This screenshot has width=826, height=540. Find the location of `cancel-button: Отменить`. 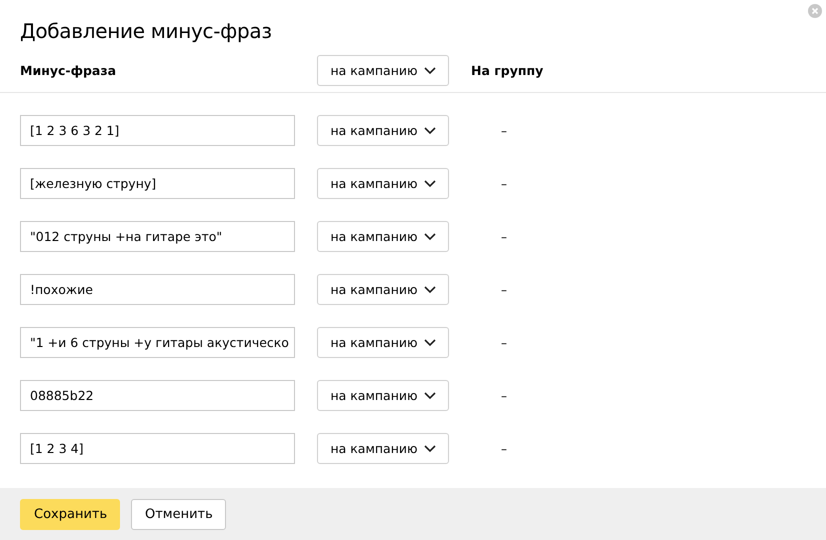

cancel-button: Отменить is located at coordinates (178, 514).